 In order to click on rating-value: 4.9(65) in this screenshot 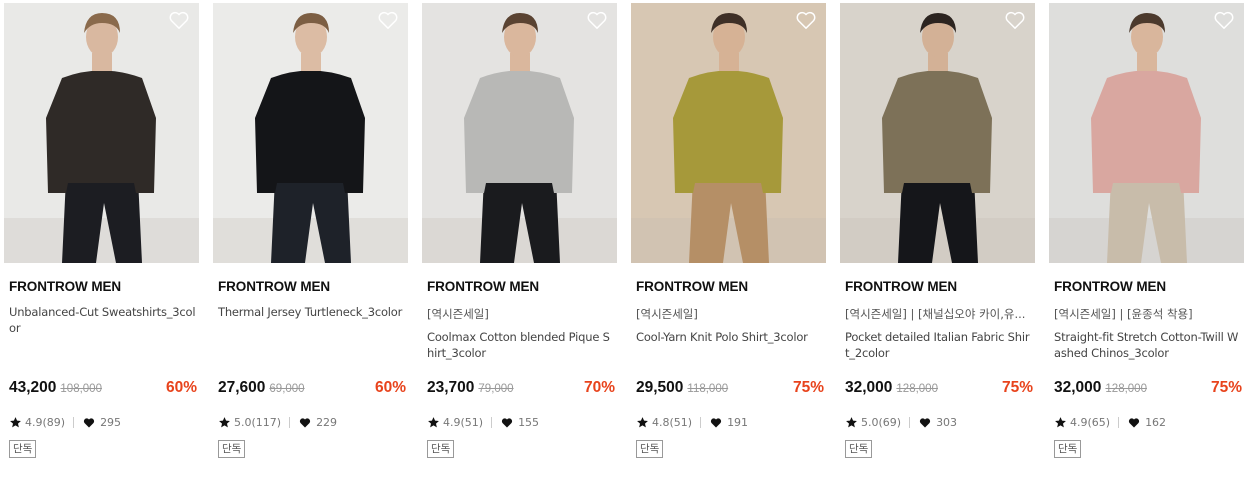, I will do `click(1090, 422)`.